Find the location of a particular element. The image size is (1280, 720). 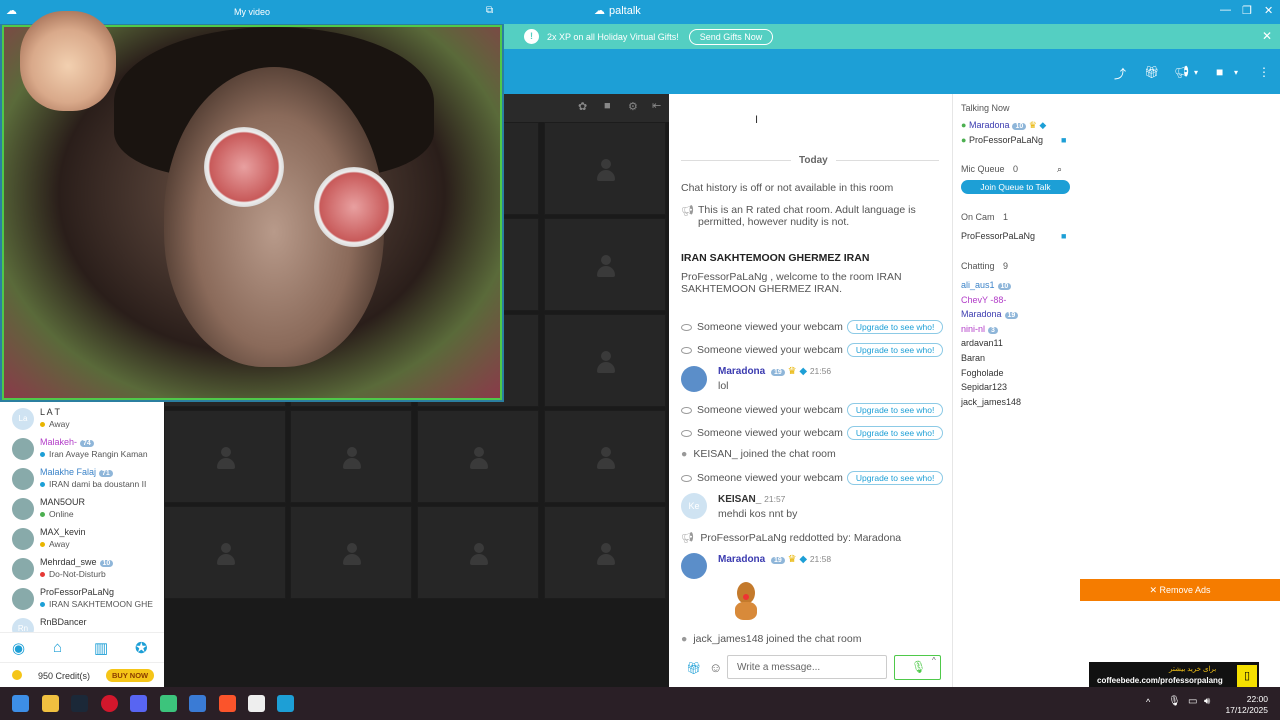

file-explorer-icon is located at coordinates (50, 703).